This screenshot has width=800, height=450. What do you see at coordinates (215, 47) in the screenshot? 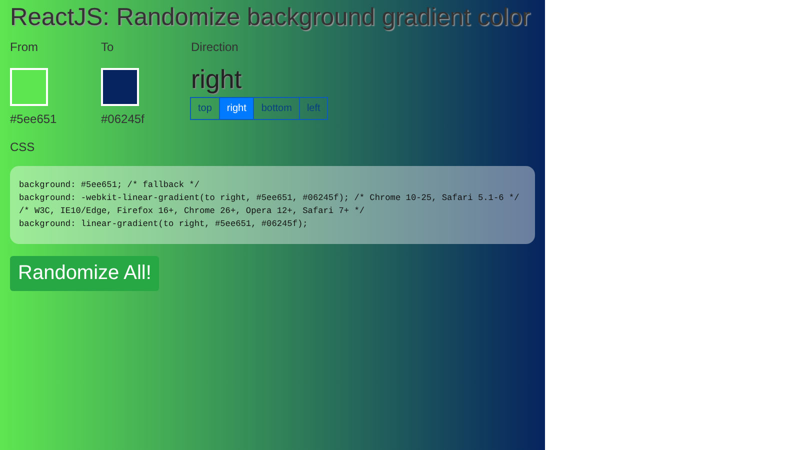
I see `direction-label: Direction` at bounding box center [215, 47].